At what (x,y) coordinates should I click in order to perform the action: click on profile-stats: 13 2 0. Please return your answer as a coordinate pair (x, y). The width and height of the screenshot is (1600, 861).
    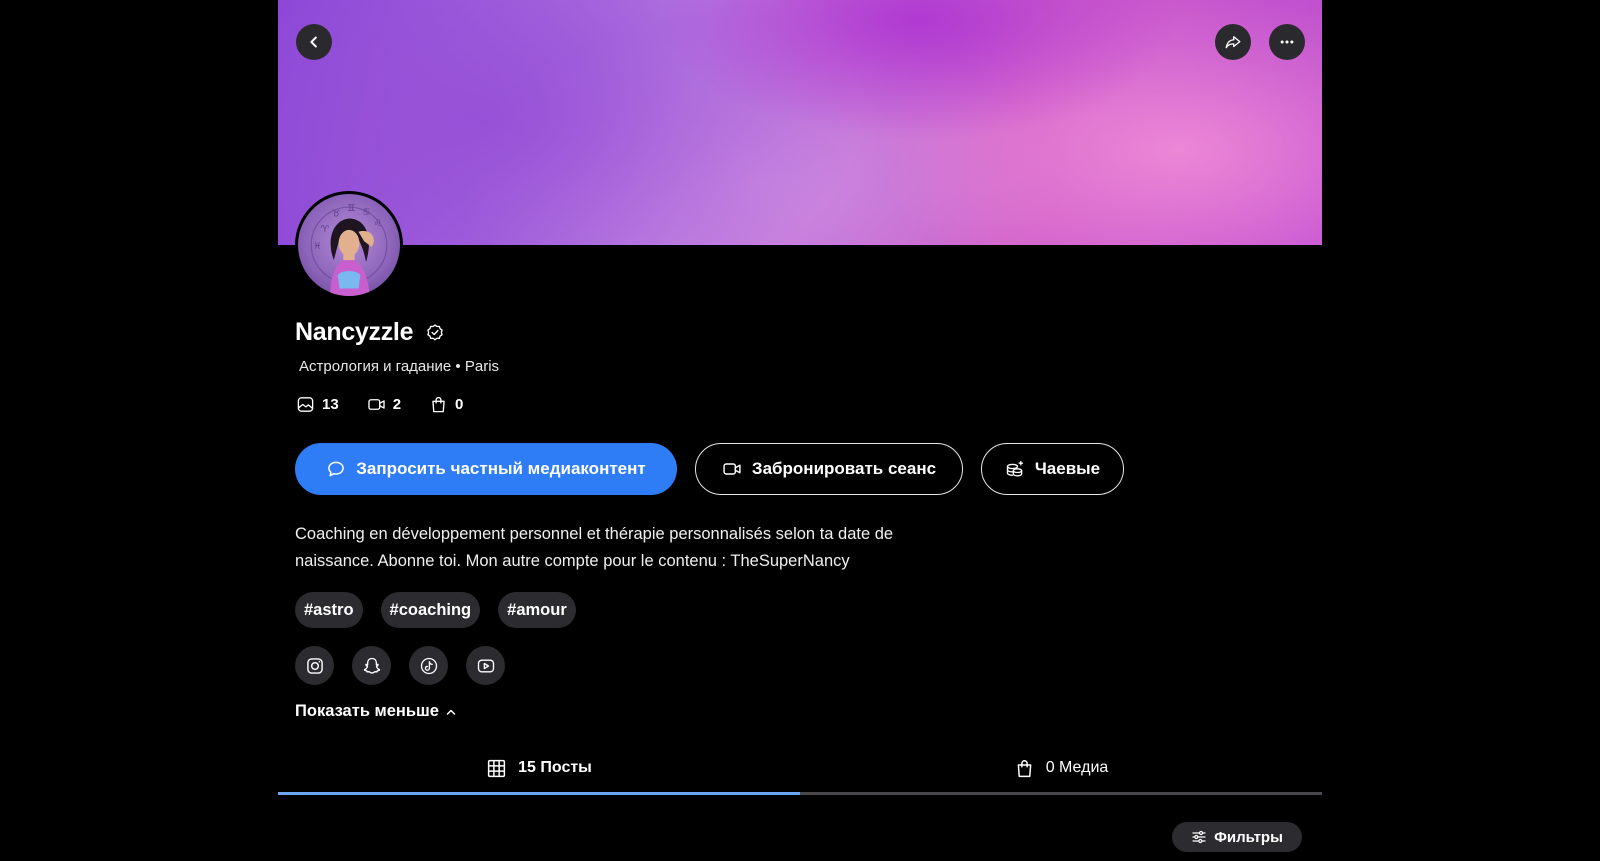
    Looking at the image, I should click on (379, 404).